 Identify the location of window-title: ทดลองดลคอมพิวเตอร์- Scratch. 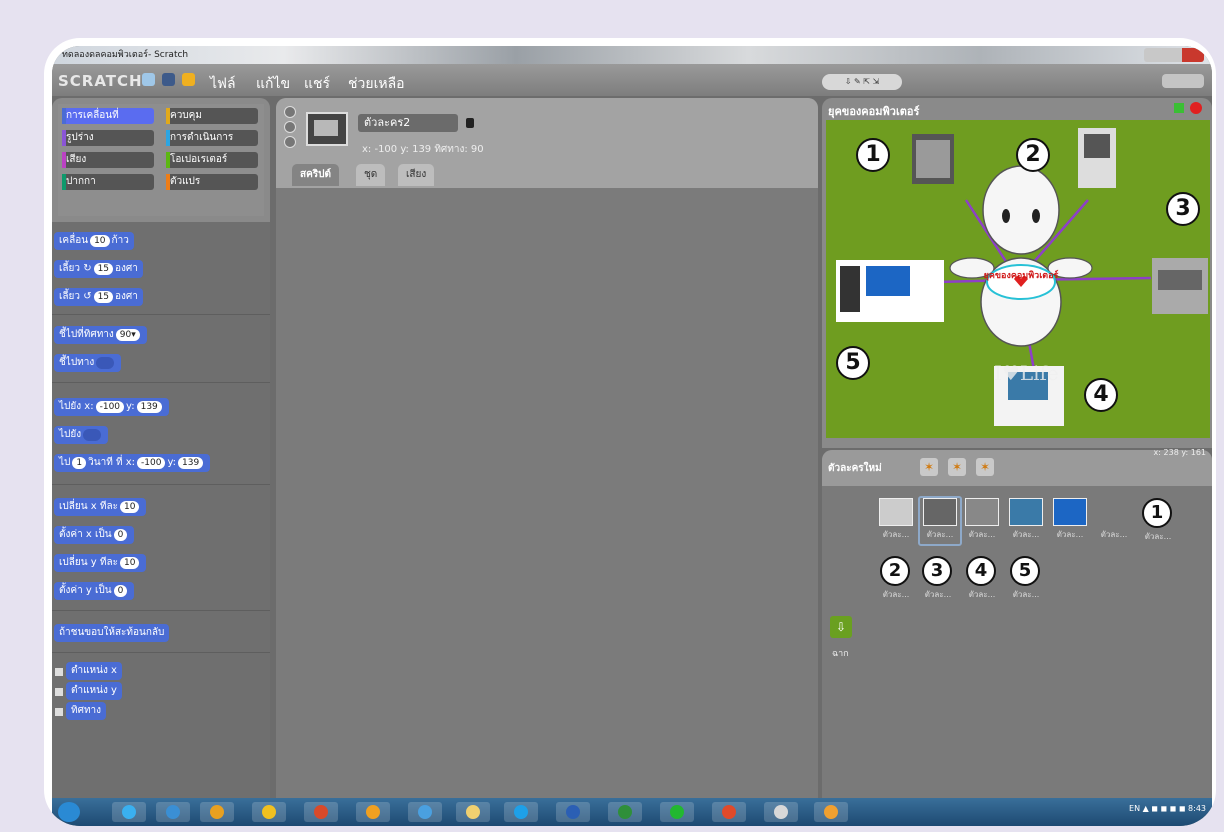
(125, 55).